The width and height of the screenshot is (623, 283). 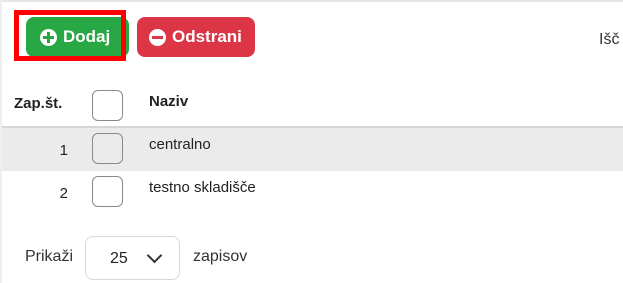 What do you see at coordinates (154, 255) in the screenshot?
I see `chevron-down-icon` at bounding box center [154, 255].